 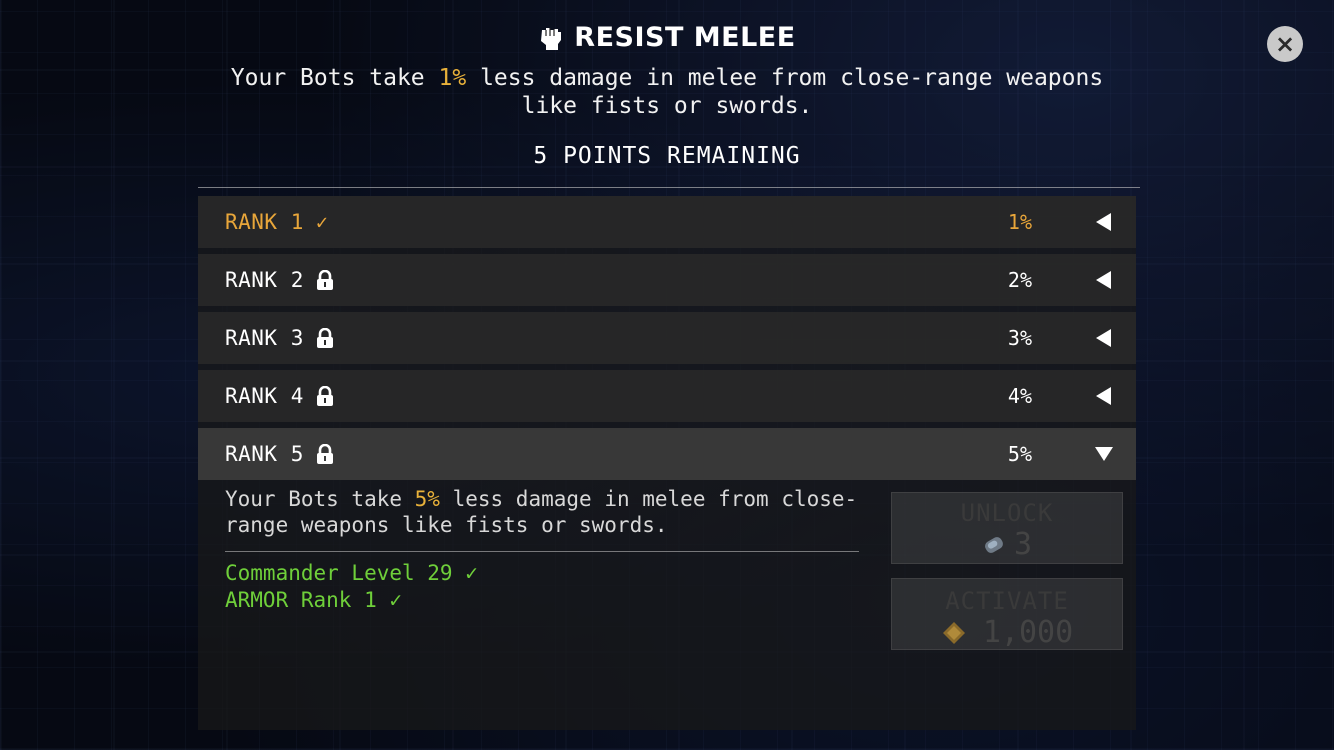 What do you see at coordinates (1028, 632) in the screenshot?
I see `activate-cost-value: 1,000` at bounding box center [1028, 632].